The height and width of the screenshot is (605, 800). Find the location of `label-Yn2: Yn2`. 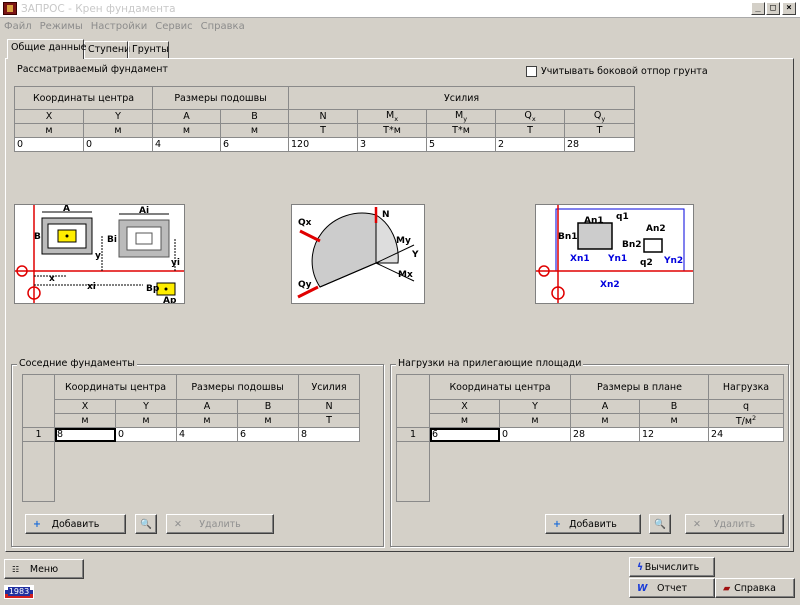

label-Yn2: Yn2 is located at coordinates (673, 261).